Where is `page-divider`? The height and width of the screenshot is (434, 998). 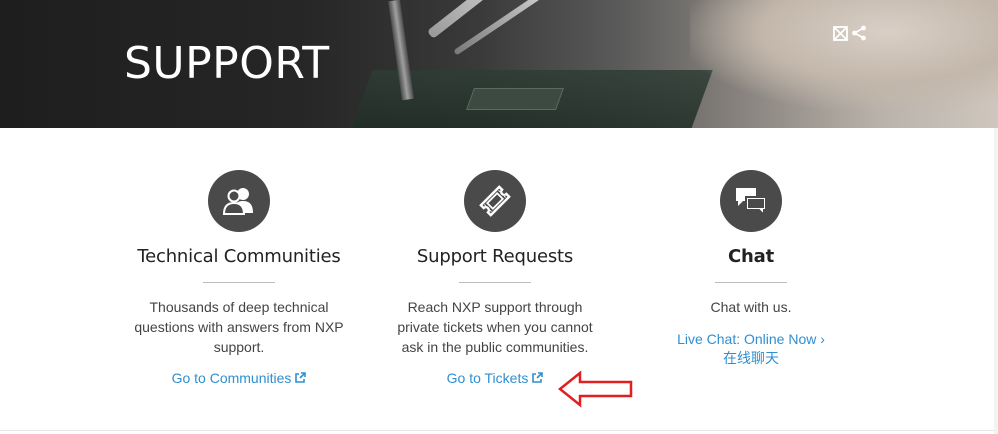
page-divider is located at coordinates (499, 430).